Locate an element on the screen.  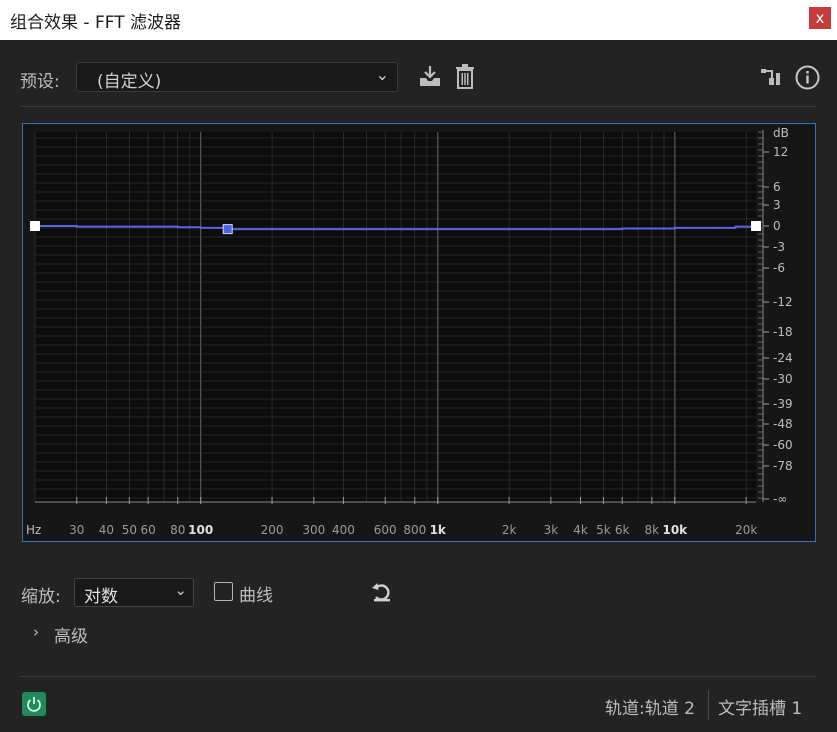
y-tick-label: -∞ is located at coordinates (780, 499).